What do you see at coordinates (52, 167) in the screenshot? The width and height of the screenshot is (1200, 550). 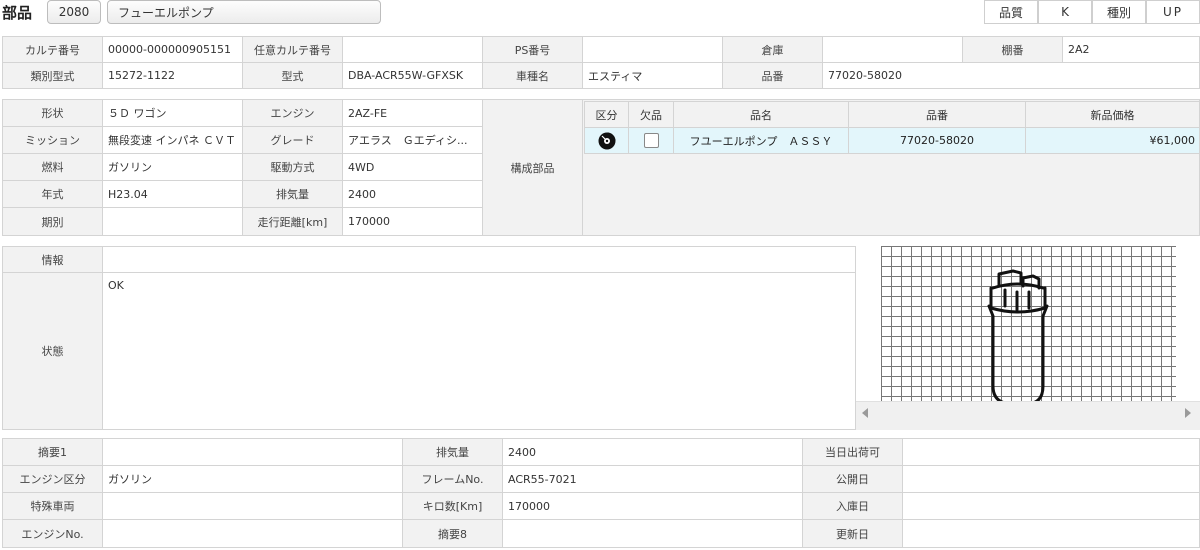 I see `fuel-label: 燃料` at bounding box center [52, 167].